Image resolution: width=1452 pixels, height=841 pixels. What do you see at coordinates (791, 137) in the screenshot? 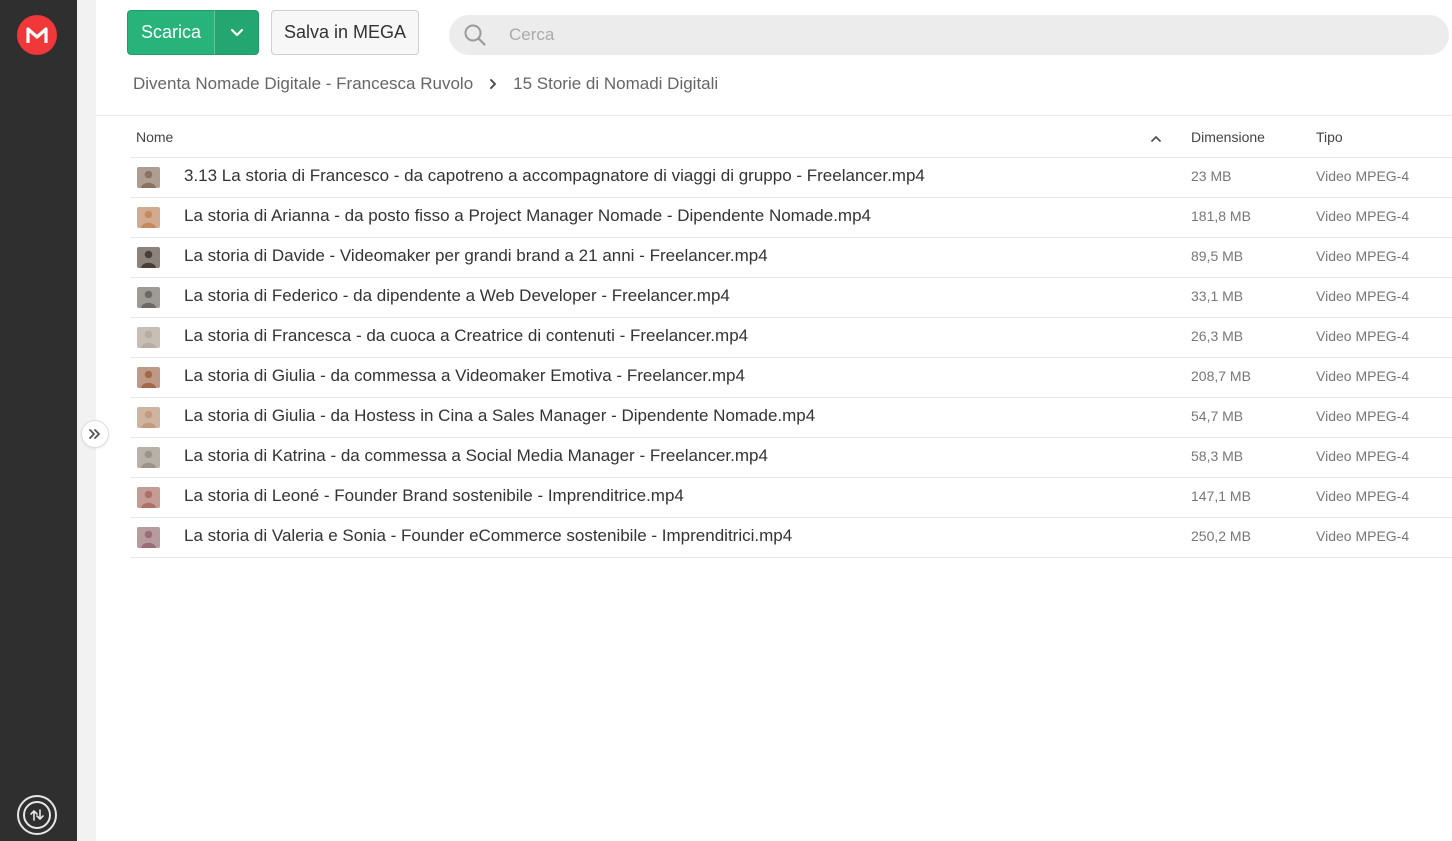
I see `table-header: Nome Dimensione Tipo` at bounding box center [791, 137].